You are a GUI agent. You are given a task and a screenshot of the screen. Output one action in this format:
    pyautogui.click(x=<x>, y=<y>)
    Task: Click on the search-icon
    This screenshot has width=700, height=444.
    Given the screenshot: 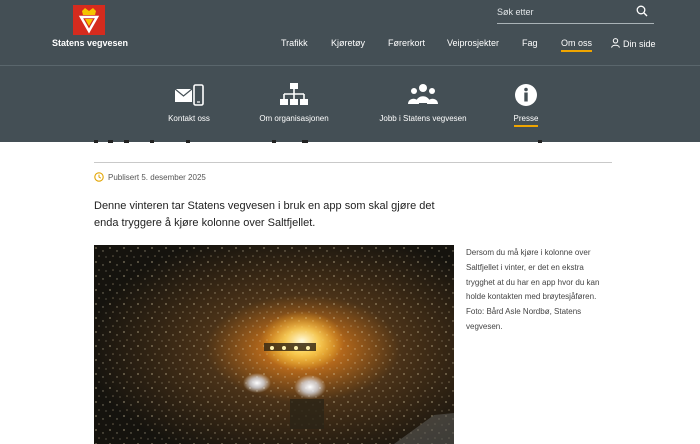 What is the action you would take?
    pyautogui.click(x=642, y=11)
    